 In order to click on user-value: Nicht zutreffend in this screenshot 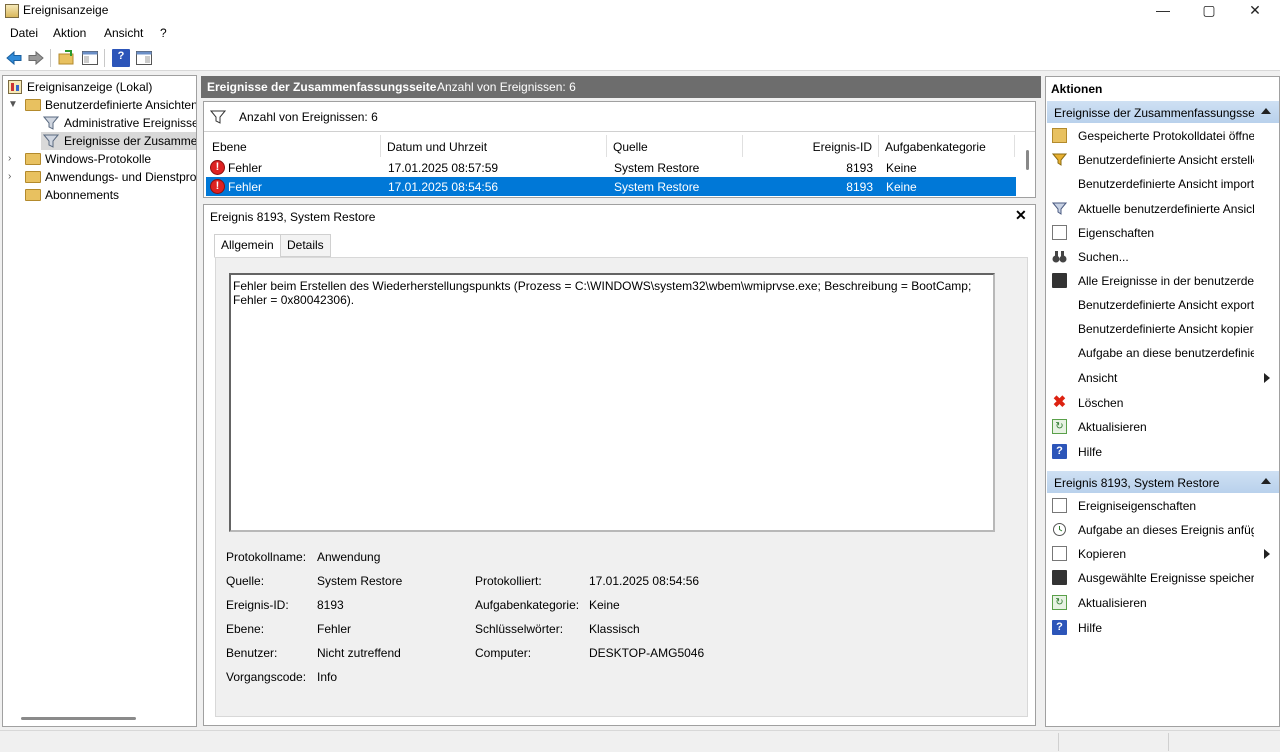, I will do `click(359, 653)`.